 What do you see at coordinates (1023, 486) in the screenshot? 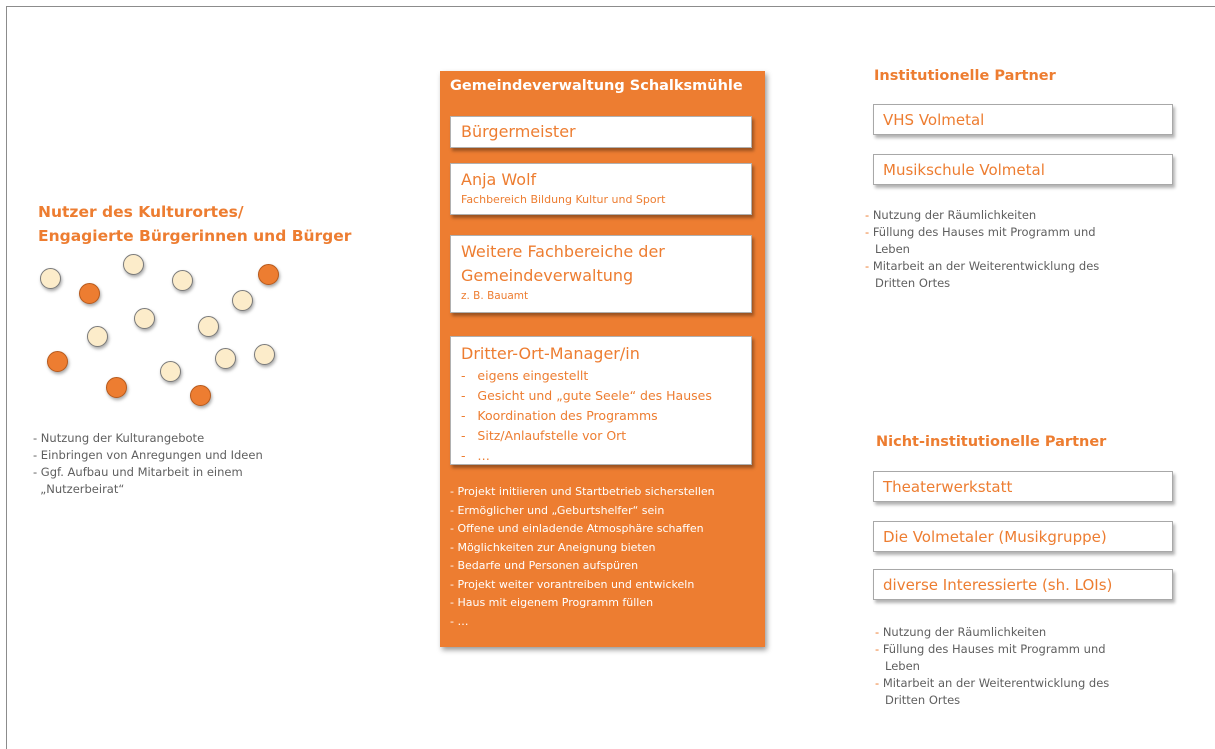
I see `partner-box-theaterwerkstatt: Theaterwerkstatt` at bounding box center [1023, 486].